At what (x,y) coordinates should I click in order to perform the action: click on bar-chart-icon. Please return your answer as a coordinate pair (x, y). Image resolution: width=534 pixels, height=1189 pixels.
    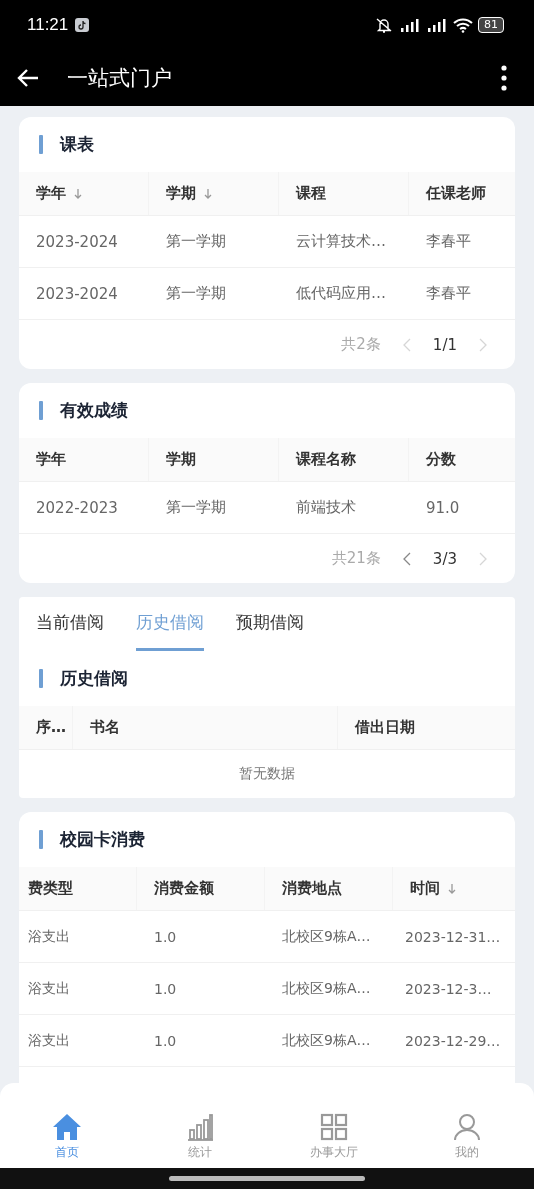
    Looking at the image, I should click on (200, 1127).